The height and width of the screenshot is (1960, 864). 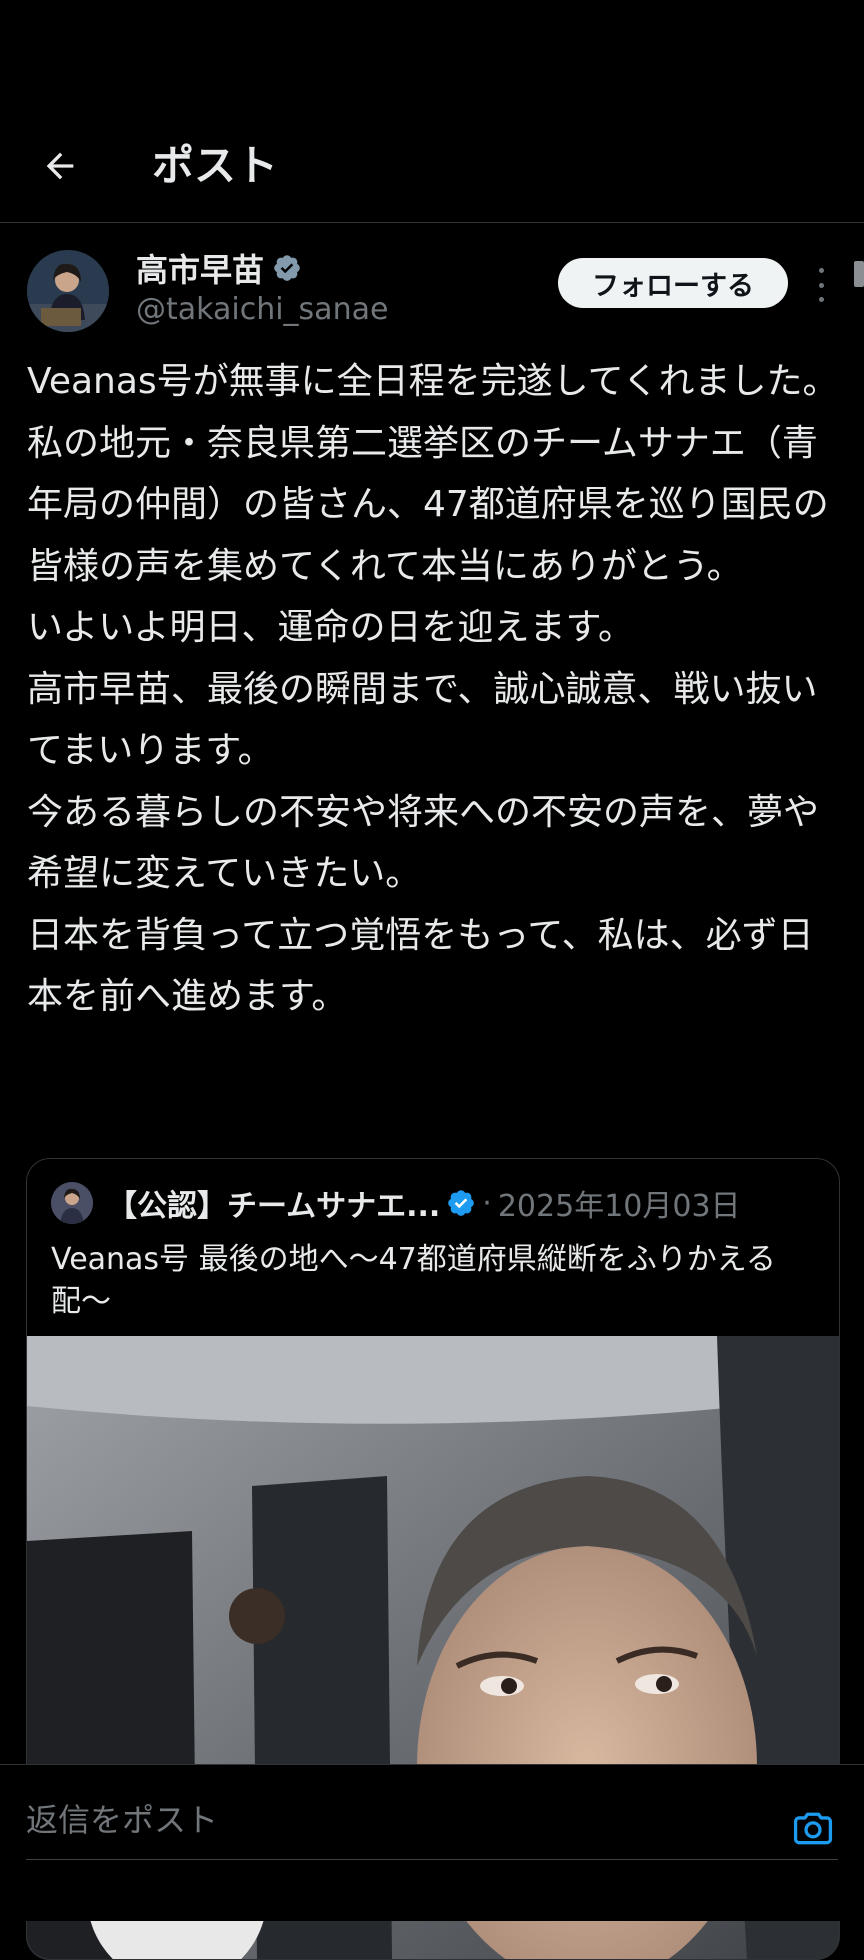 I want to click on quoted-author-avatar, so click(x=72, y=1203).